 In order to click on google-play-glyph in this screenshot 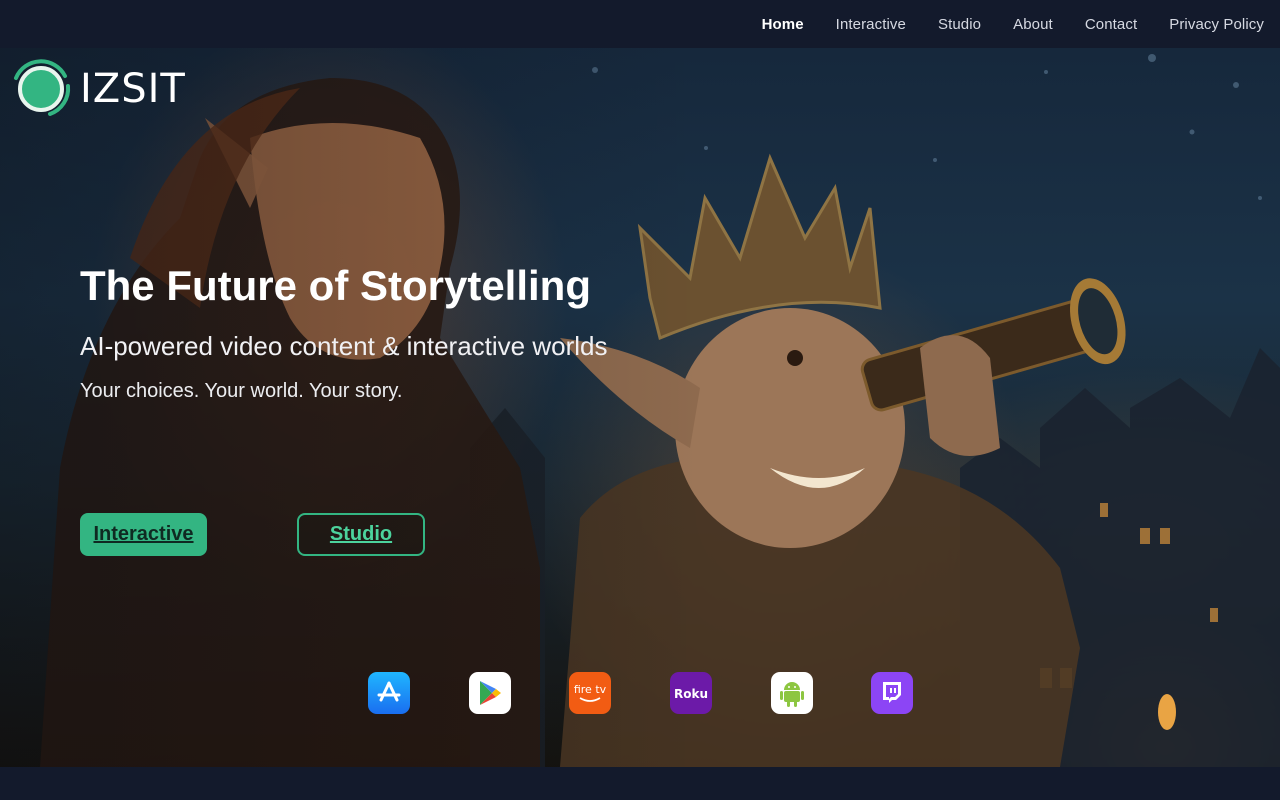, I will do `click(490, 693)`.